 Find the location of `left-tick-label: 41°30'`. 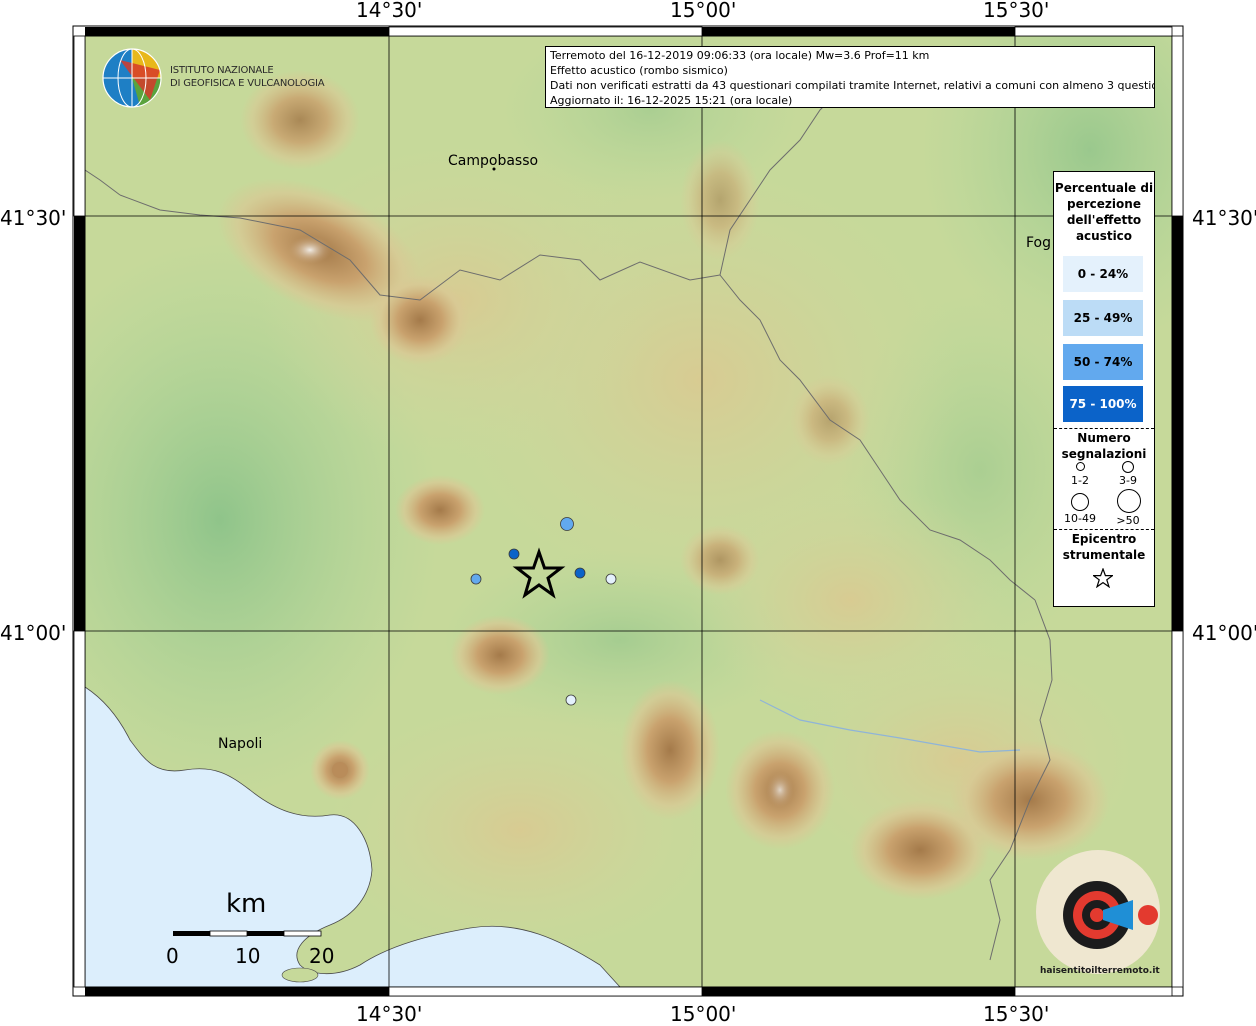

left-tick-label: 41°30' is located at coordinates (33, 218).